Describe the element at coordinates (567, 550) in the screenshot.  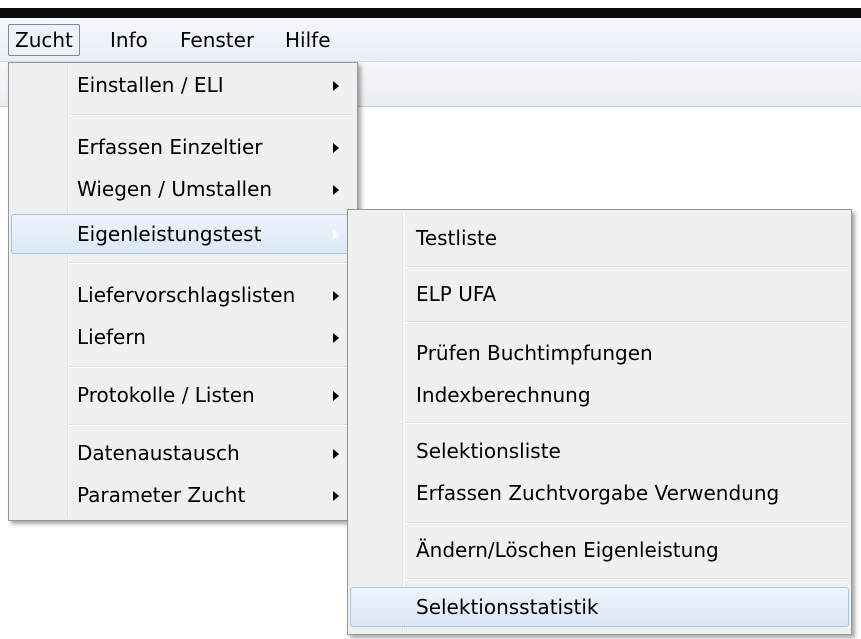
I see `menu-item-label: Ändern/Löschen Eigenleistung` at that location.